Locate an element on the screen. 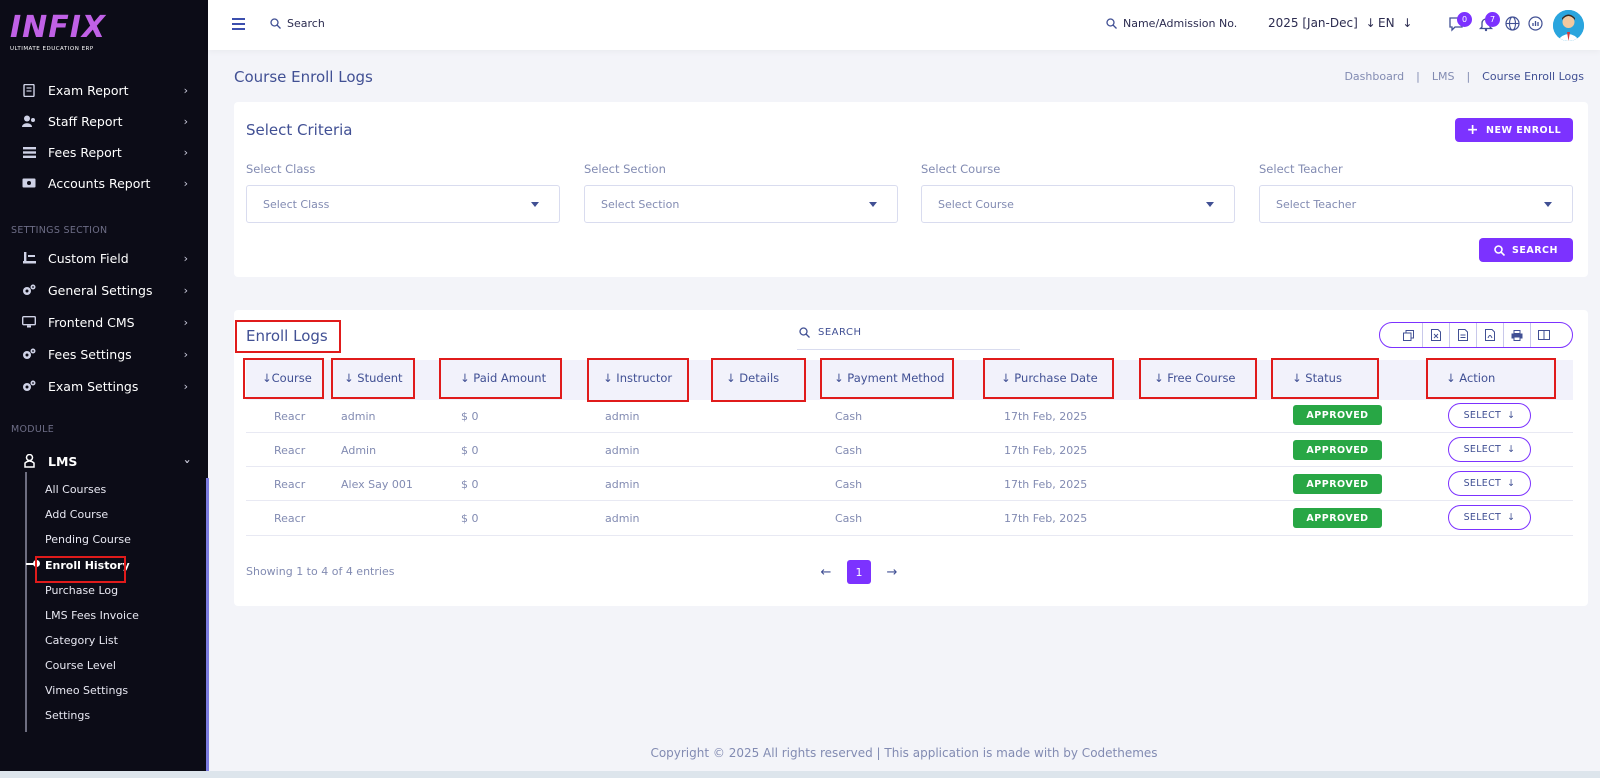 The height and width of the screenshot is (778, 1600). admission-search: Name/Admission No. is located at coordinates (1171, 23).